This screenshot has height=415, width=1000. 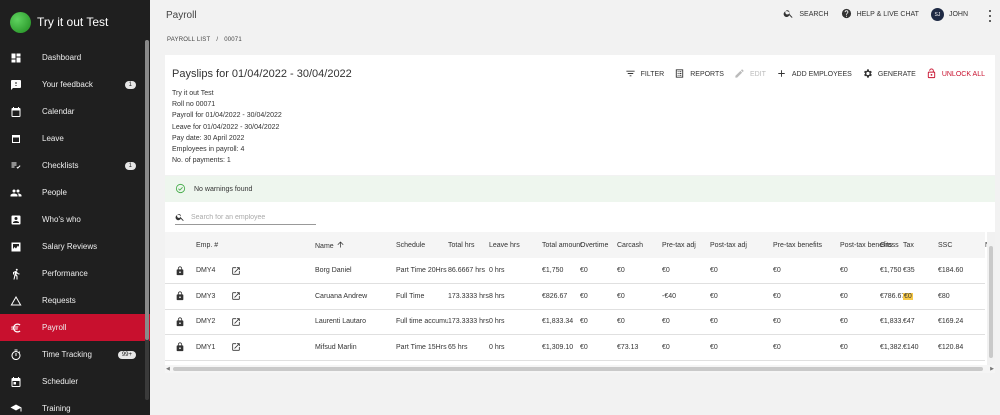 What do you see at coordinates (75, 57) in the screenshot?
I see `sidebar-item-dashboard: Dashboard` at bounding box center [75, 57].